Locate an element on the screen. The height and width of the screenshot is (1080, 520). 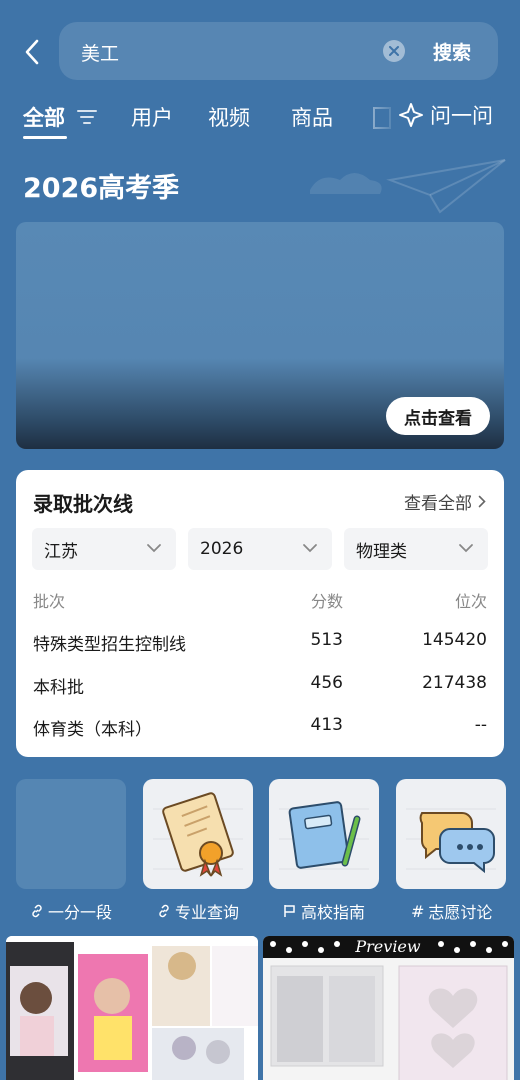
row-rank: 145420 is located at coordinates (454, 640).